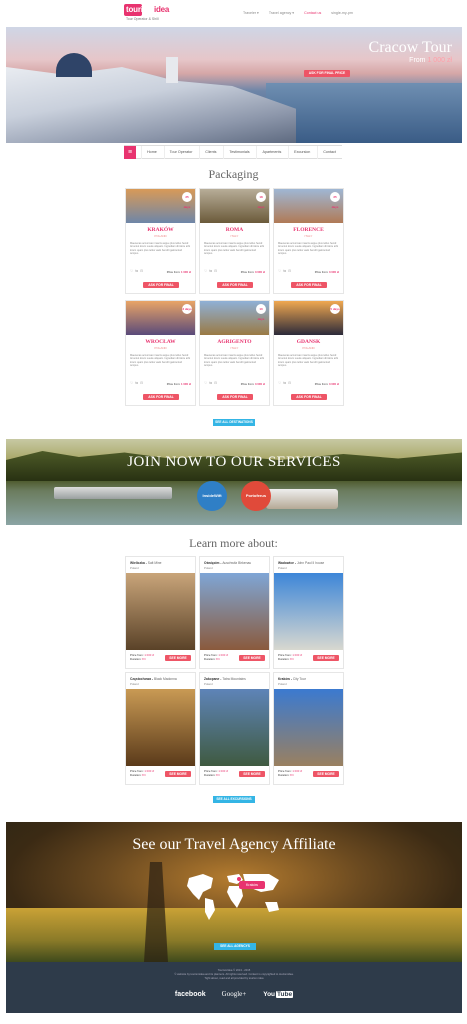  What do you see at coordinates (235, 946) in the screenshot?
I see `see-all-agencys-button: SEE ALL AGENCYS` at bounding box center [235, 946].